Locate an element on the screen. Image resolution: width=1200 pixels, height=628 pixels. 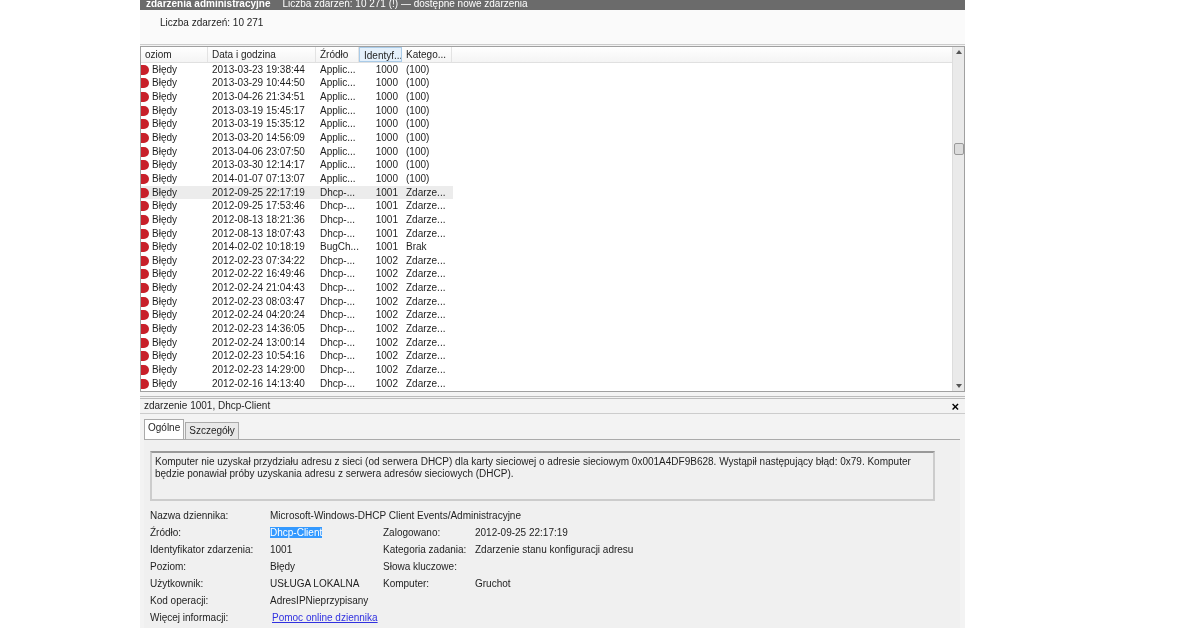
scrollbar-thumb is located at coordinates (958, 149).